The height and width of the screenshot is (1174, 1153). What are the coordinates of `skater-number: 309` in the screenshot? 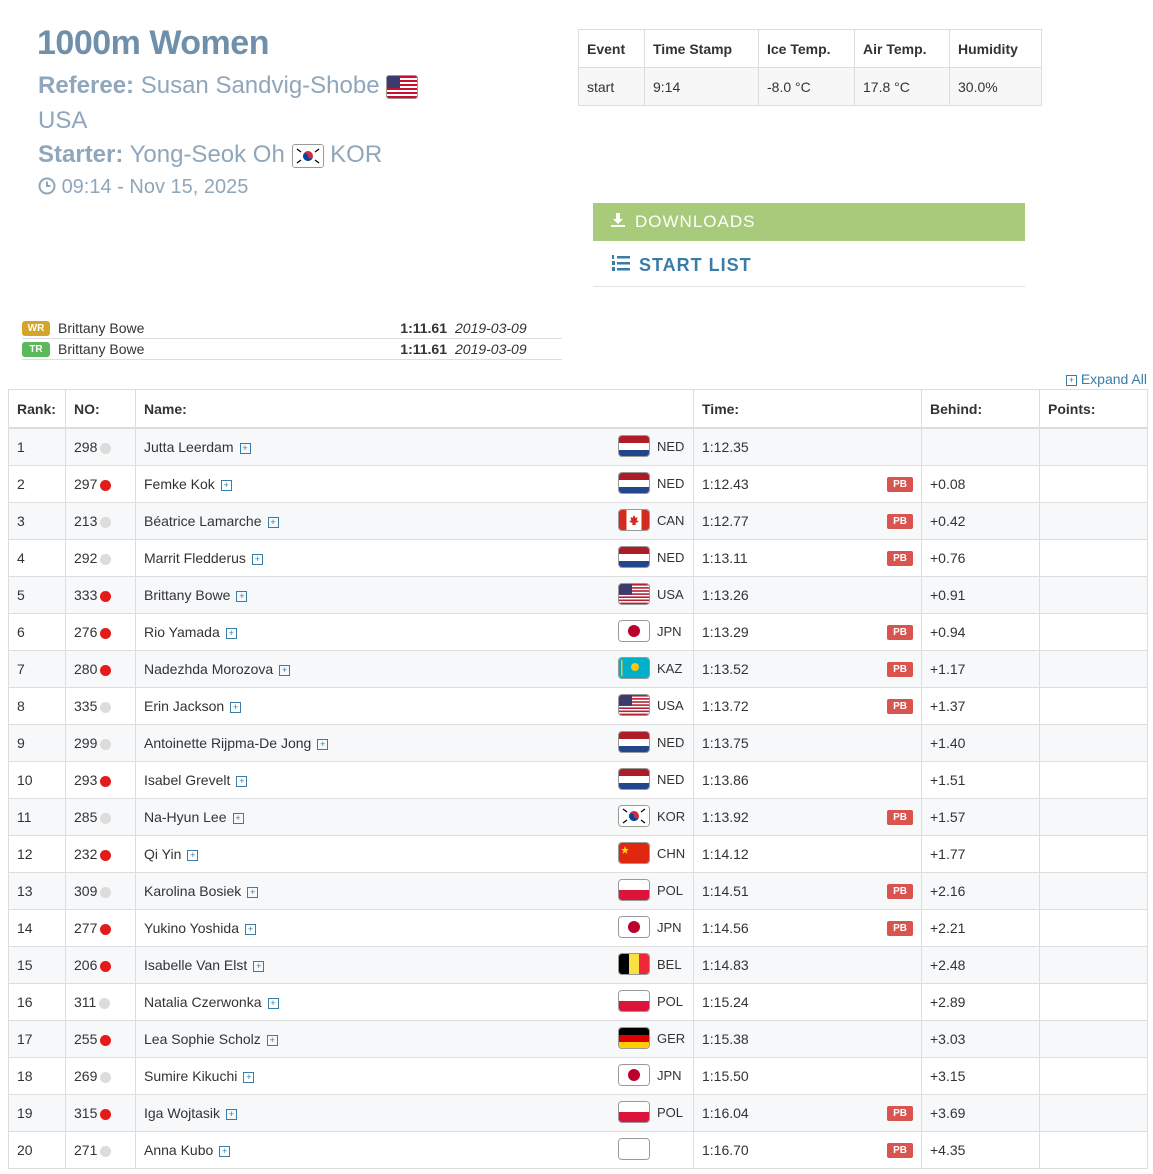 It's located at (86, 891).